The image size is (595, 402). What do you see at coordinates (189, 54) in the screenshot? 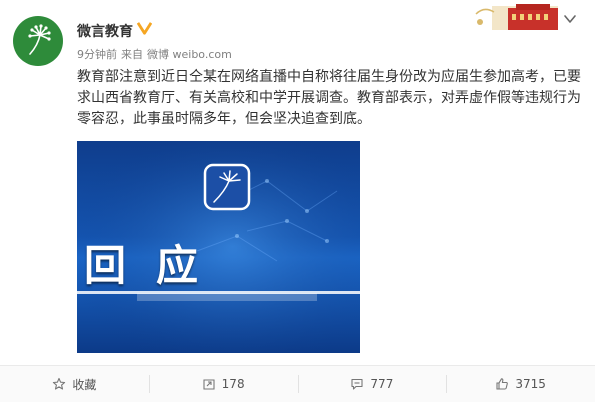
I see `post-source: 微博 weibo.com` at bounding box center [189, 54].